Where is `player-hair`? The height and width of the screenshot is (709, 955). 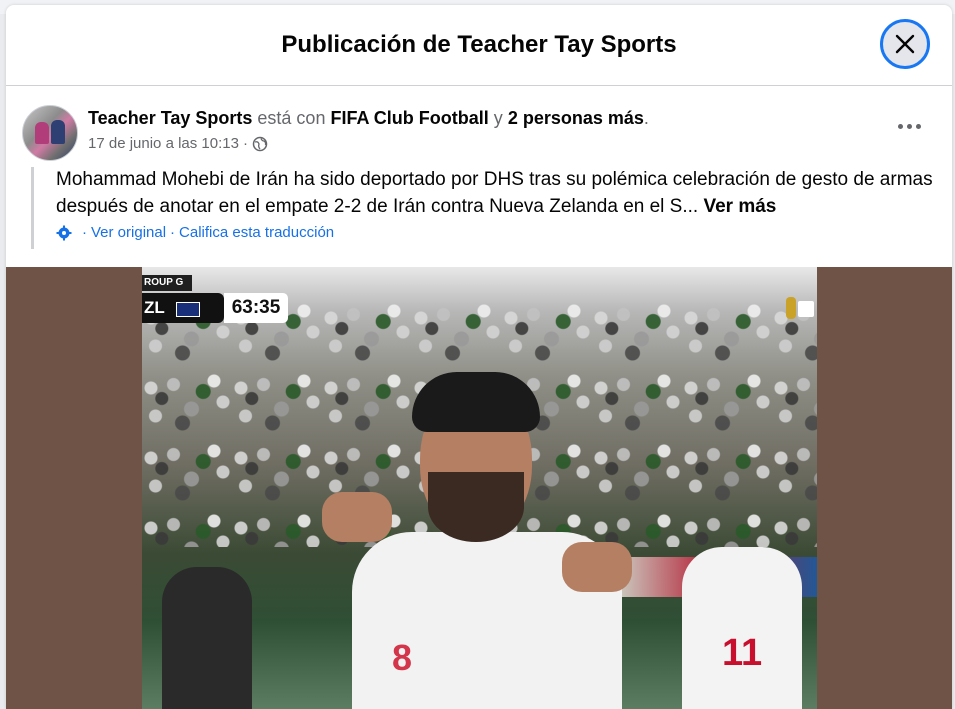
player-hair is located at coordinates (476, 402).